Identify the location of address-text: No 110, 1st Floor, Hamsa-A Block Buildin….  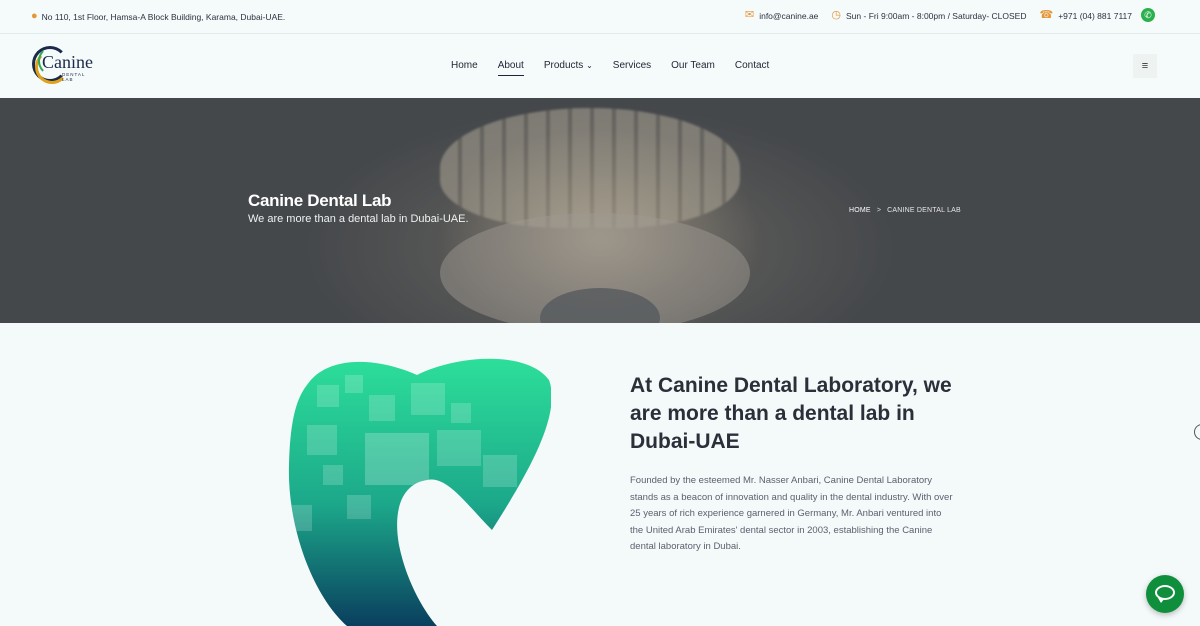
(163, 16).